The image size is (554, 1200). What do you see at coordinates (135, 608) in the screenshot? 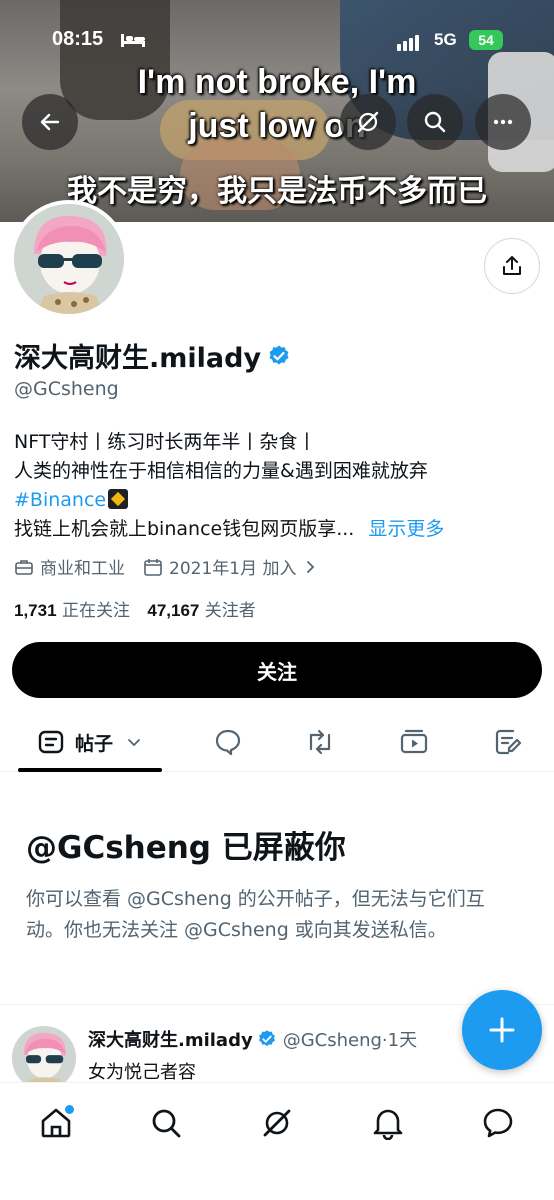
I see `follow-stats: 1,731 正在关注 47,167 关注者` at bounding box center [135, 608].